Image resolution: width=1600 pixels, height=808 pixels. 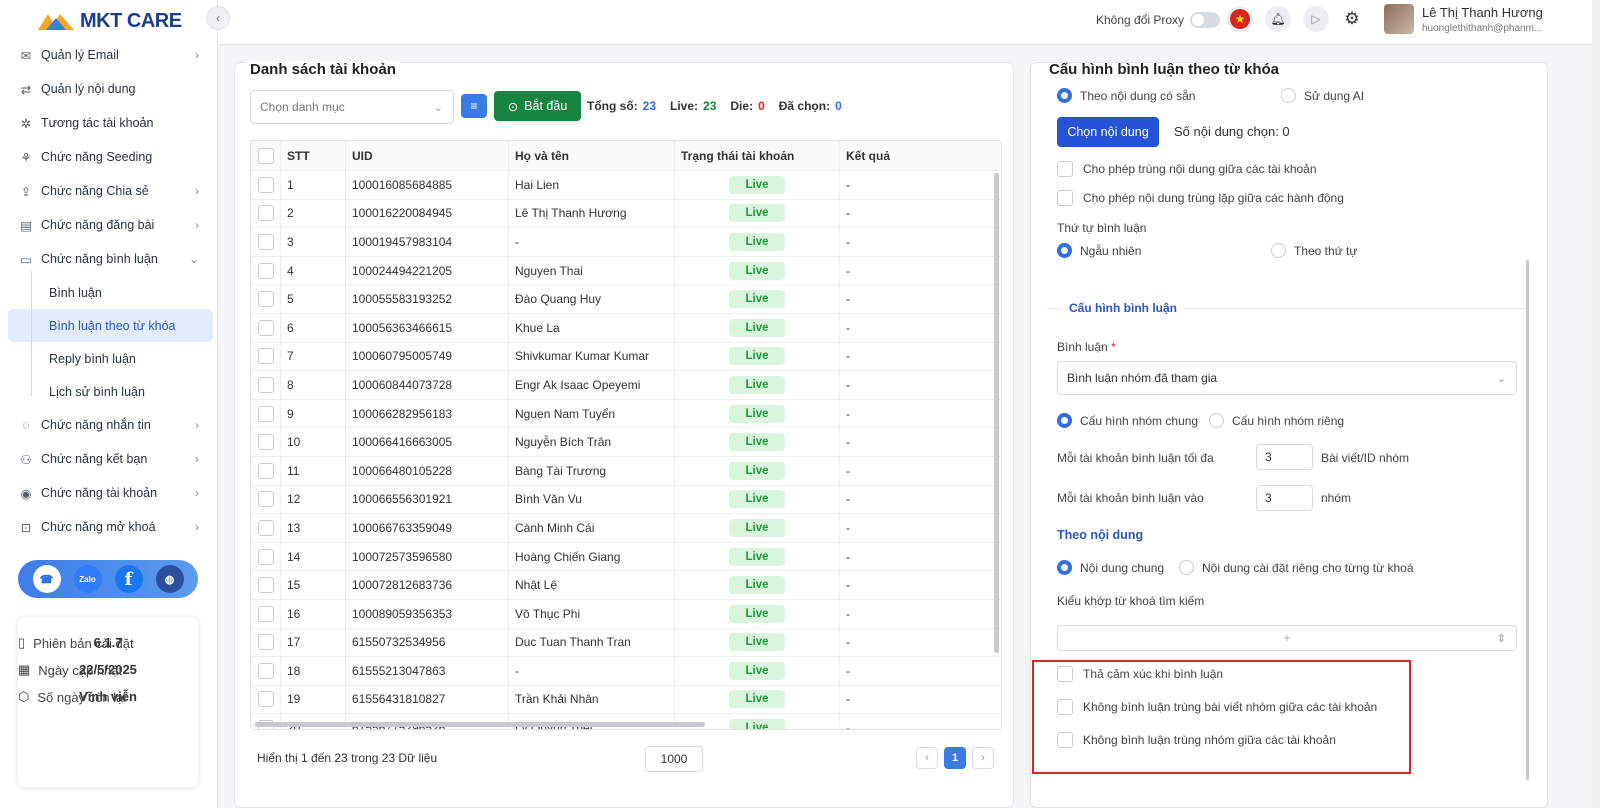 I want to click on checkbox-dup-content-box, so click(x=1065, y=169).